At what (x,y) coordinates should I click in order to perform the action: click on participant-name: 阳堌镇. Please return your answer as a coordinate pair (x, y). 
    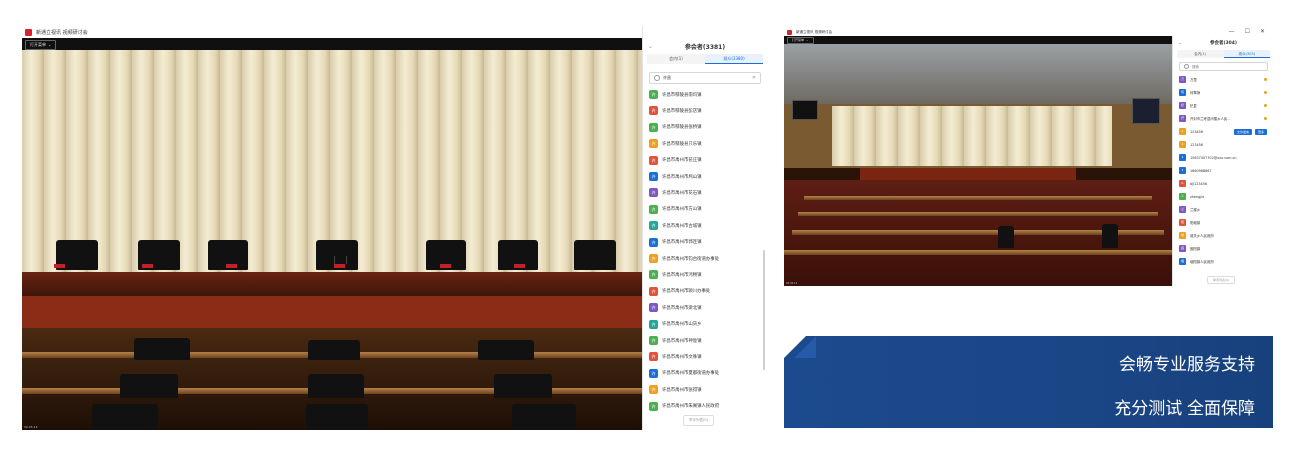
    Looking at the image, I should click on (1195, 223).